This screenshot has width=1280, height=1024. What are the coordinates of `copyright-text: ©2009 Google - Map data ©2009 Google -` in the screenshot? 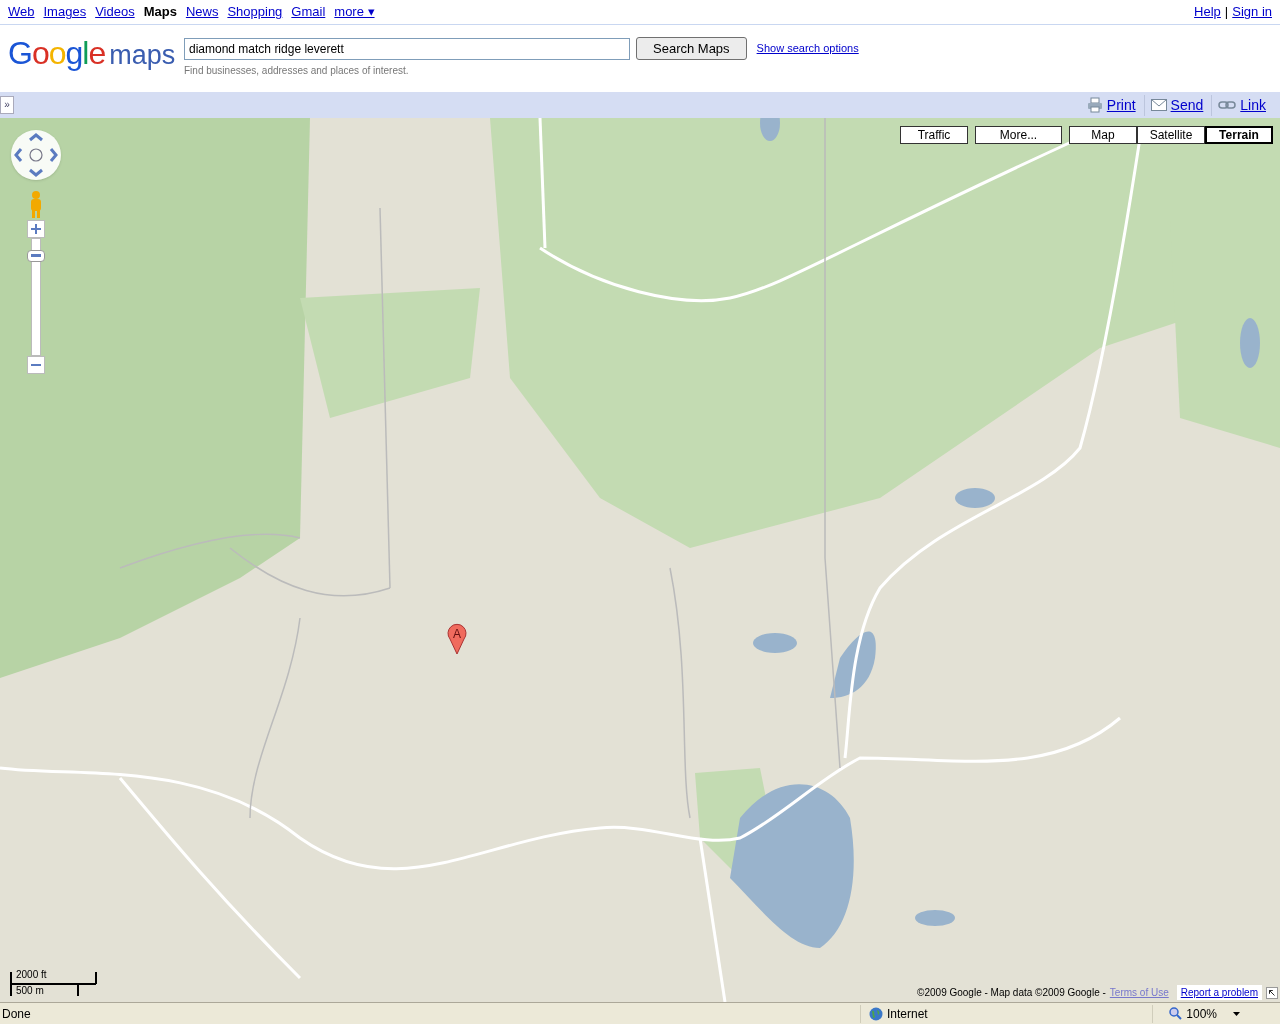 It's located at (1011, 993).